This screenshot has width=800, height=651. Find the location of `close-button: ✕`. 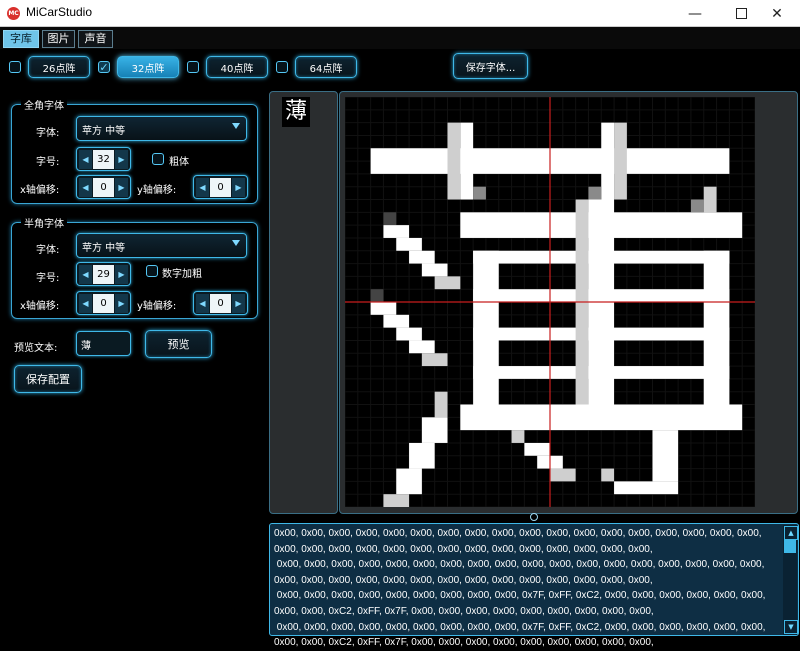

close-button: ✕ is located at coordinates (777, 13).